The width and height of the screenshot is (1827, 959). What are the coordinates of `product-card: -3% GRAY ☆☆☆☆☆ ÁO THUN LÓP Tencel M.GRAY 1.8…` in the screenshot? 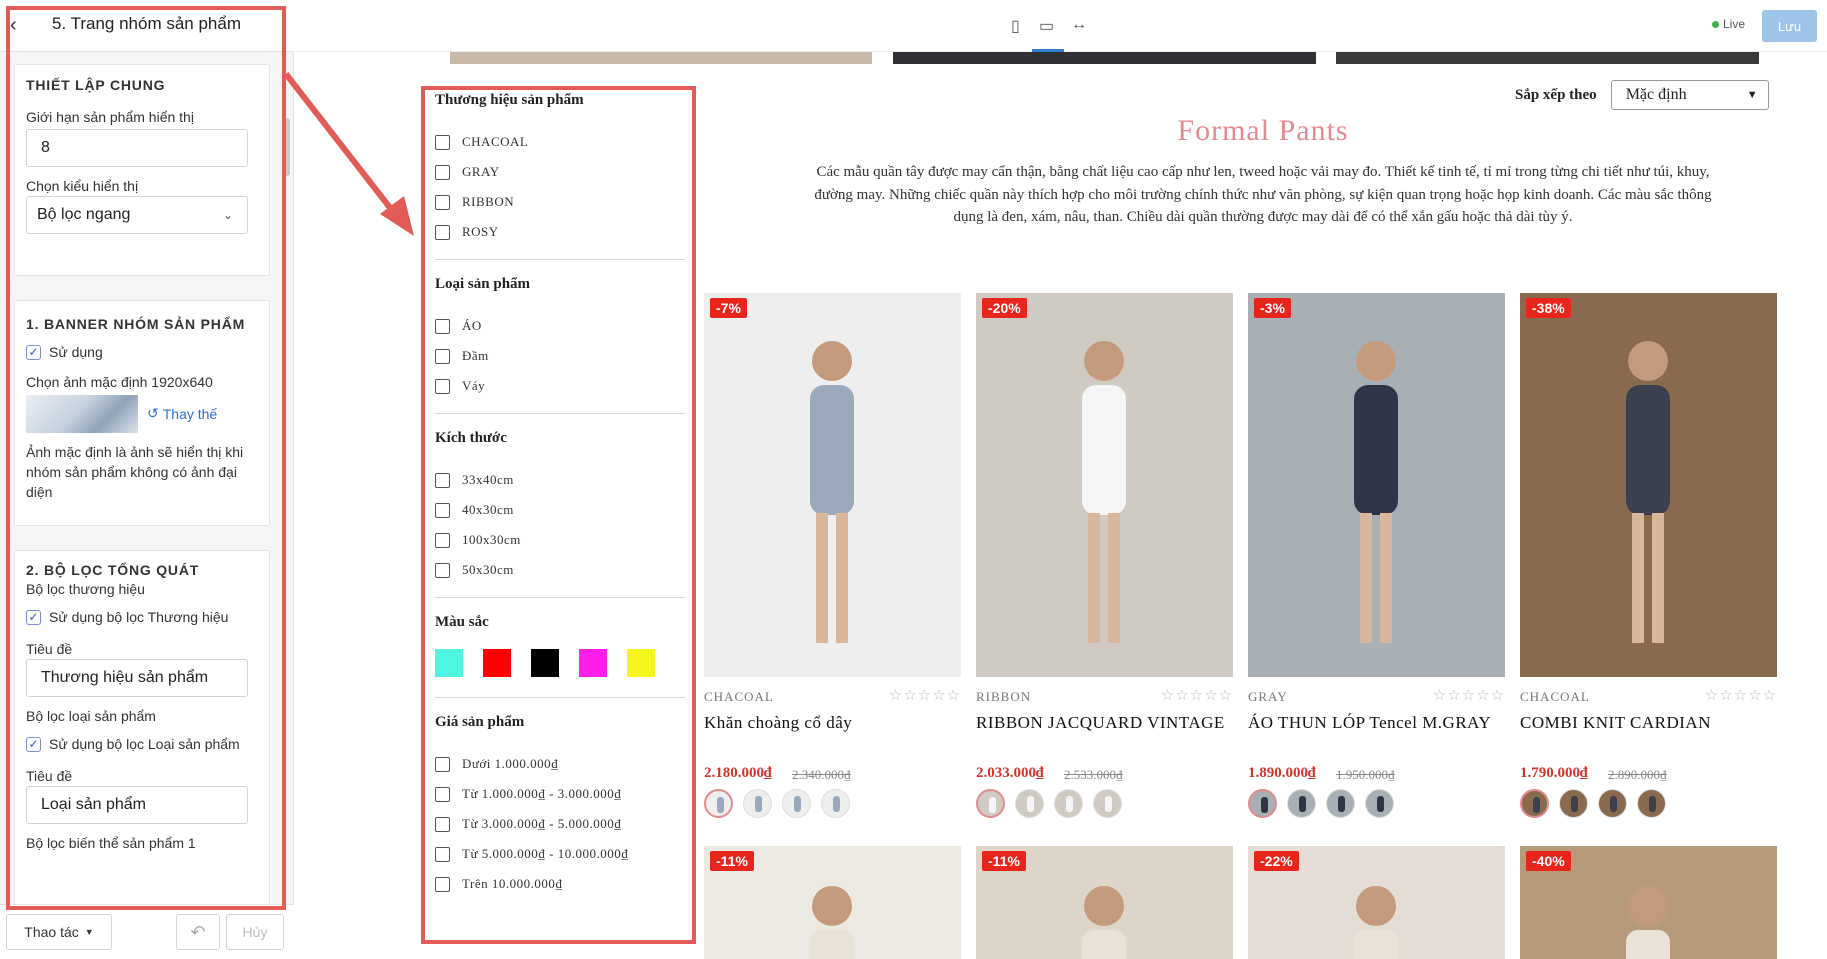 It's located at (1376, 555).